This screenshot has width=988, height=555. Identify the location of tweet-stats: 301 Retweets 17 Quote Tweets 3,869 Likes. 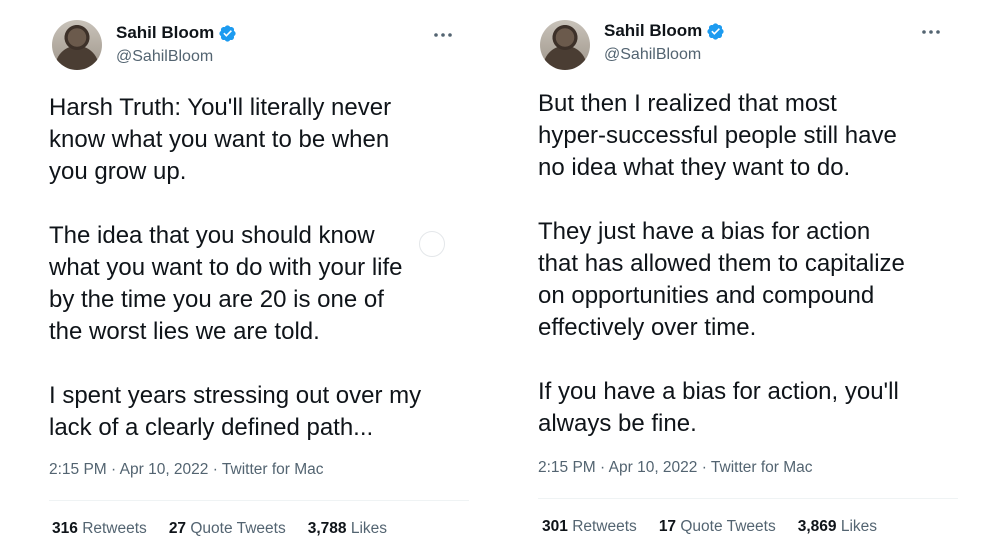
(720, 527).